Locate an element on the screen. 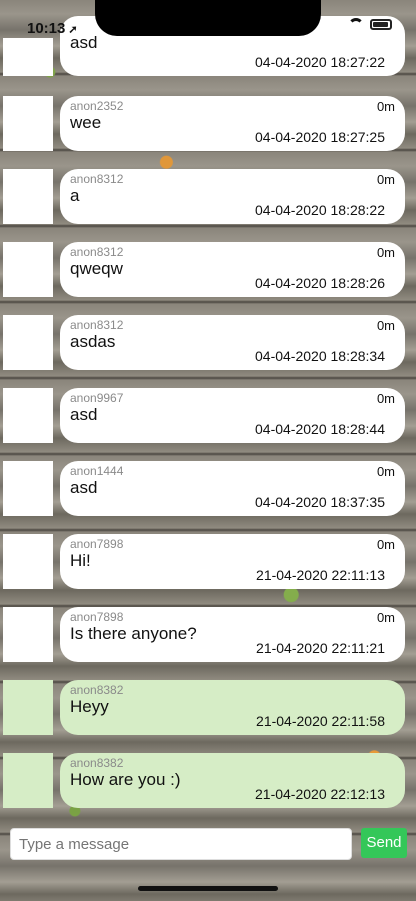 Image resolution: width=416 pixels, height=901 pixels. message-row: anon2352 0m wee 04-04-2020 18:27:25 is located at coordinates (208, 126).